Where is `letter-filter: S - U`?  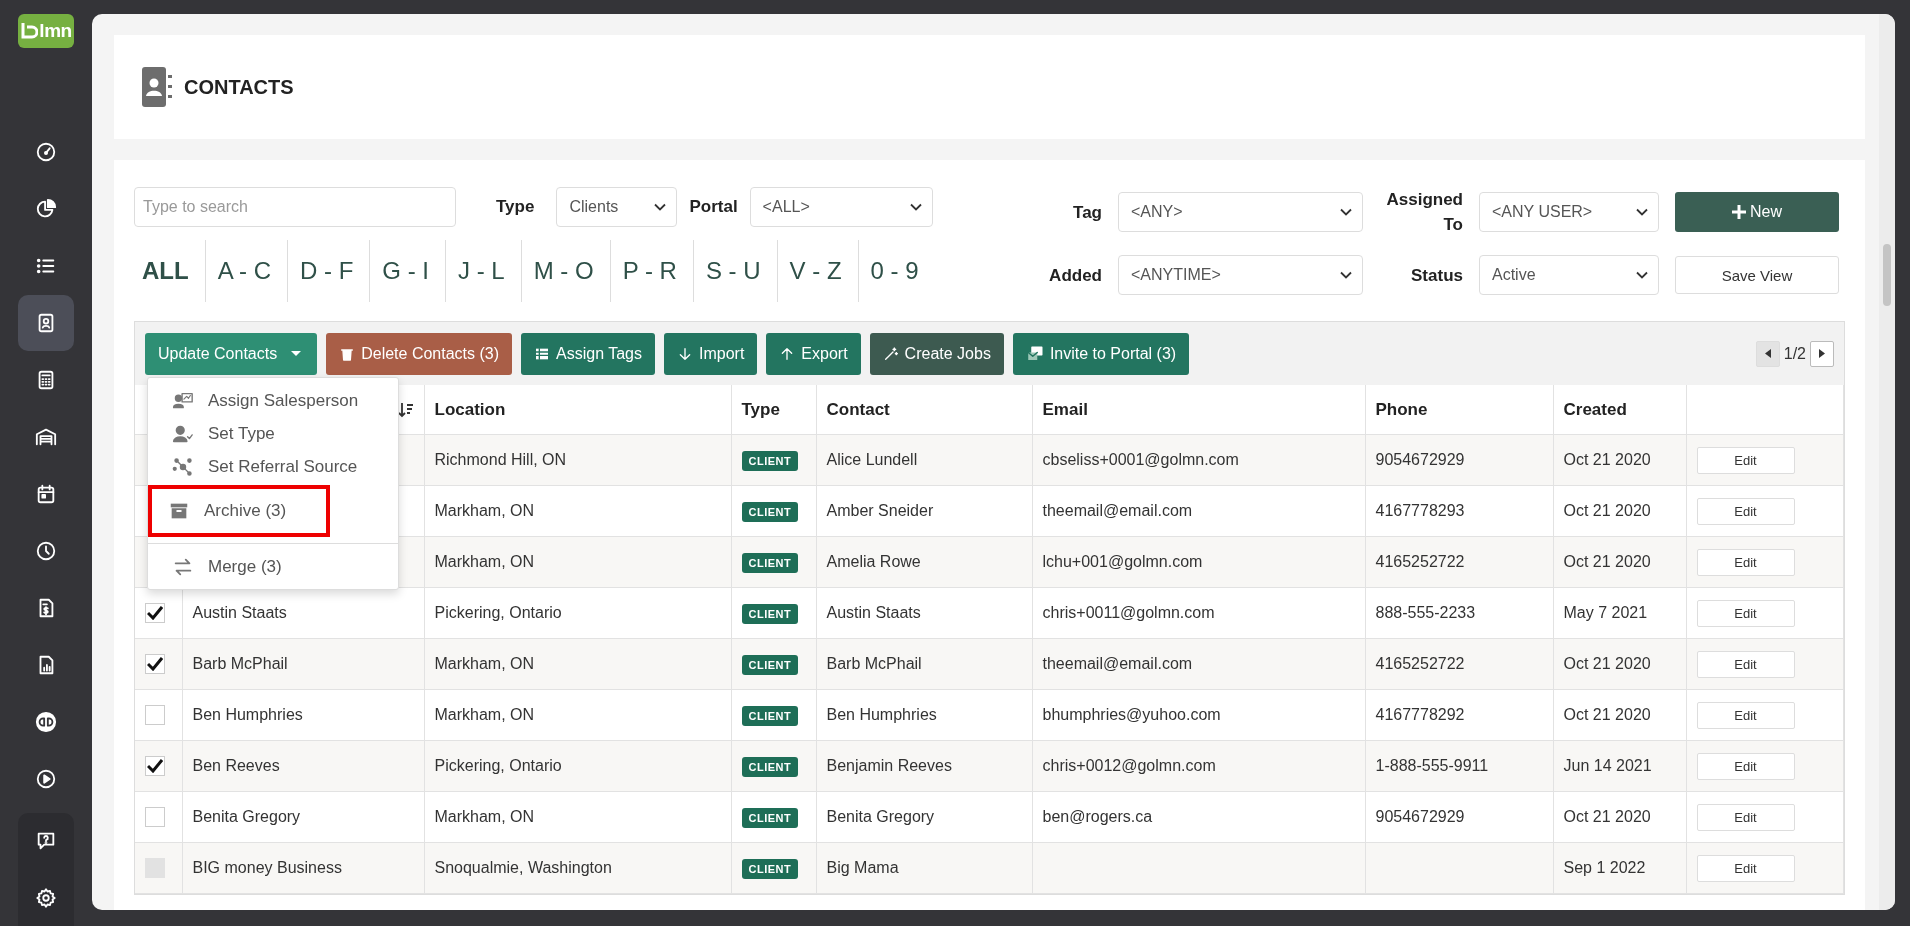 letter-filter: S - U is located at coordinates (735, 271).